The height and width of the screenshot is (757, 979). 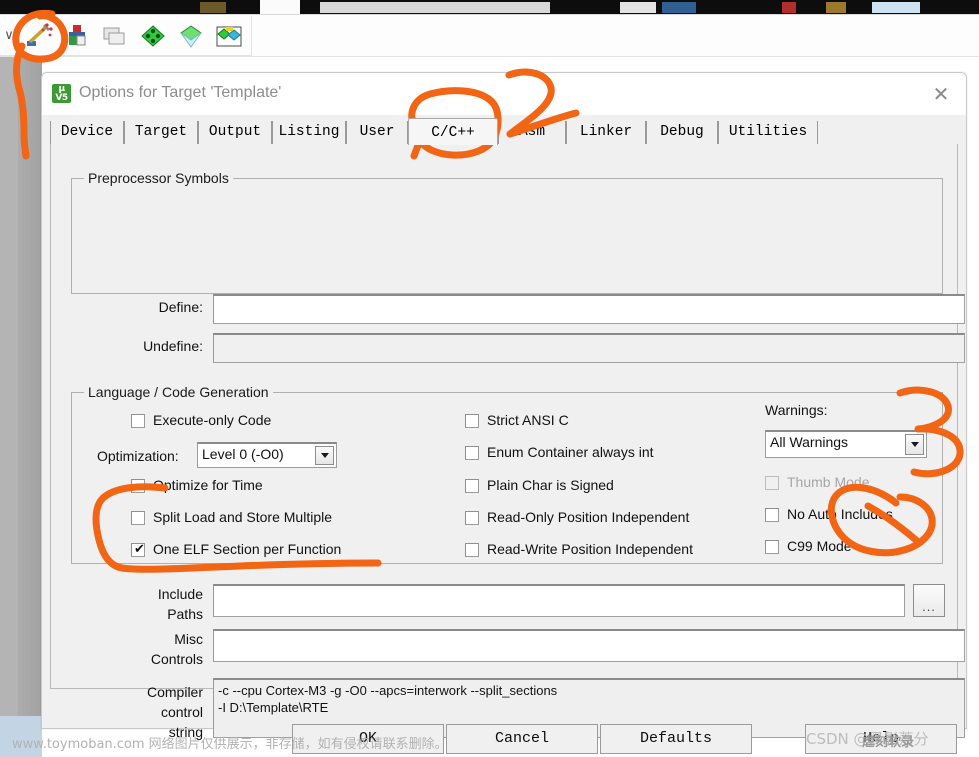 What do you see at coordinates (589, 645) in the screenshot?
I see `misc-controls-input` at bounding box center [589, 645].